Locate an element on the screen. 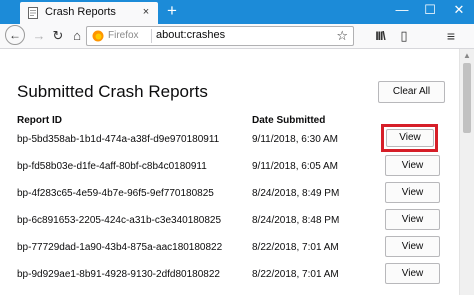 Image resolution: width=474 pixels, height=295 pixels. menu-button: ≡ is located at coordinates (451, 36).